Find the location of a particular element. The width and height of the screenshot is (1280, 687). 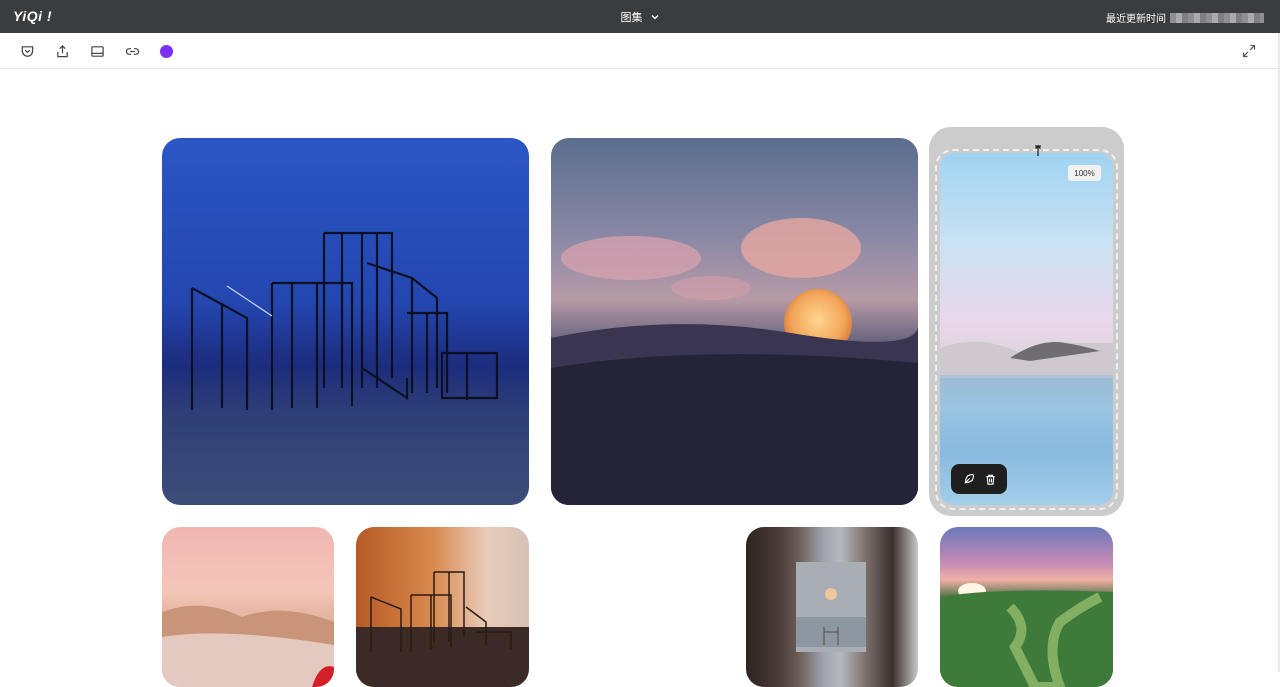

top-bar: YiQi ! 图集 最近更新时间 is located at coordinates (640, 16).